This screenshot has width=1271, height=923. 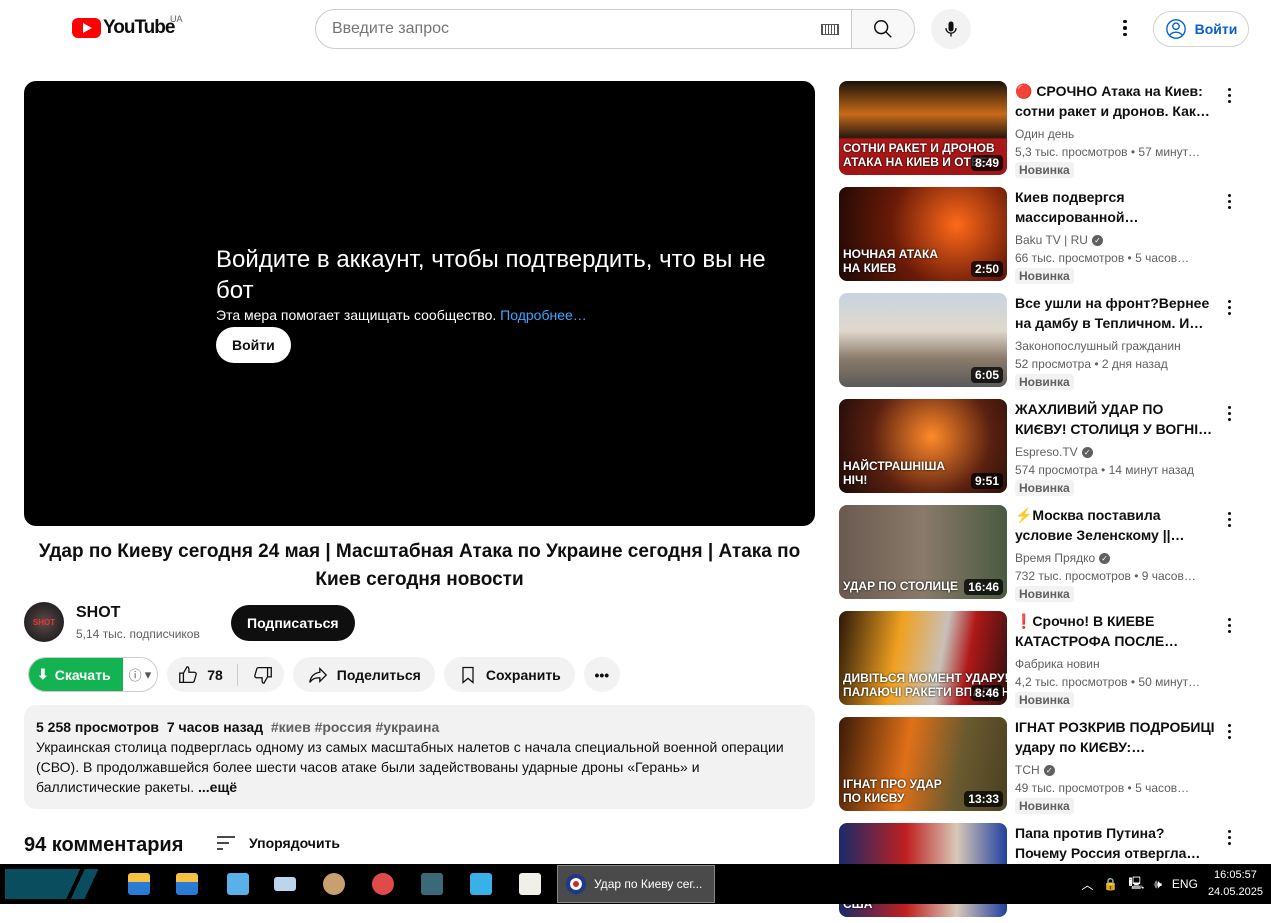 I want to click on more-actions-button: •••, so click(x=601, y=674).